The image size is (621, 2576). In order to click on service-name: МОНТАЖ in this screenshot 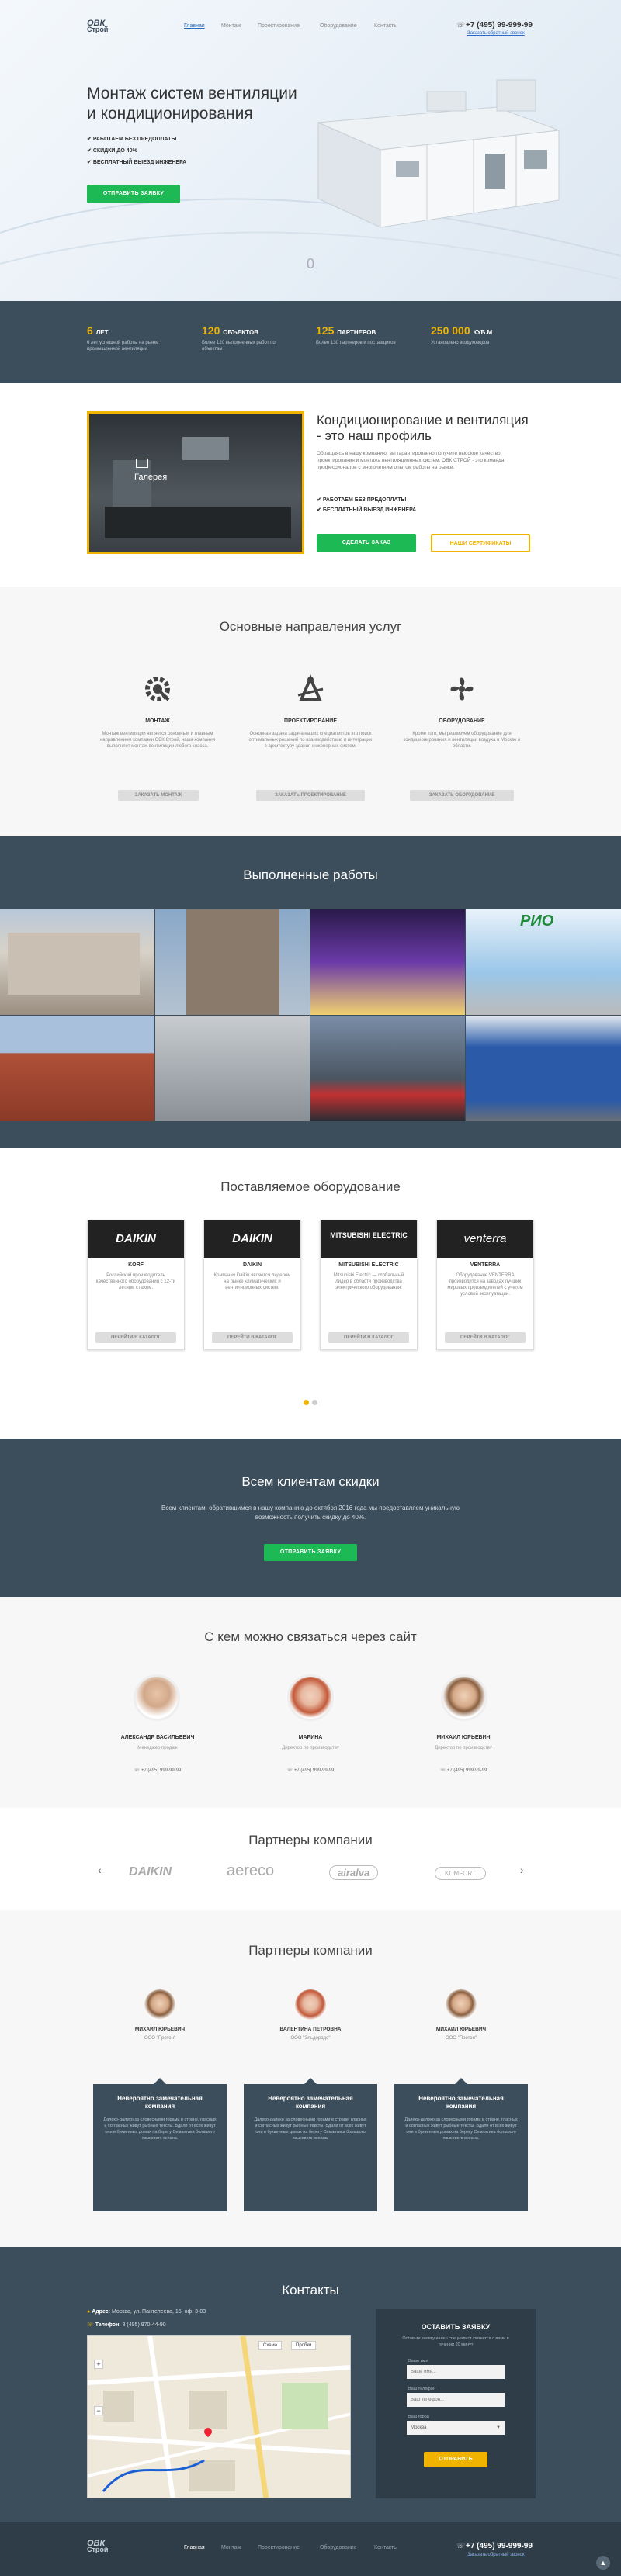, I will do `click(157, 721)`.